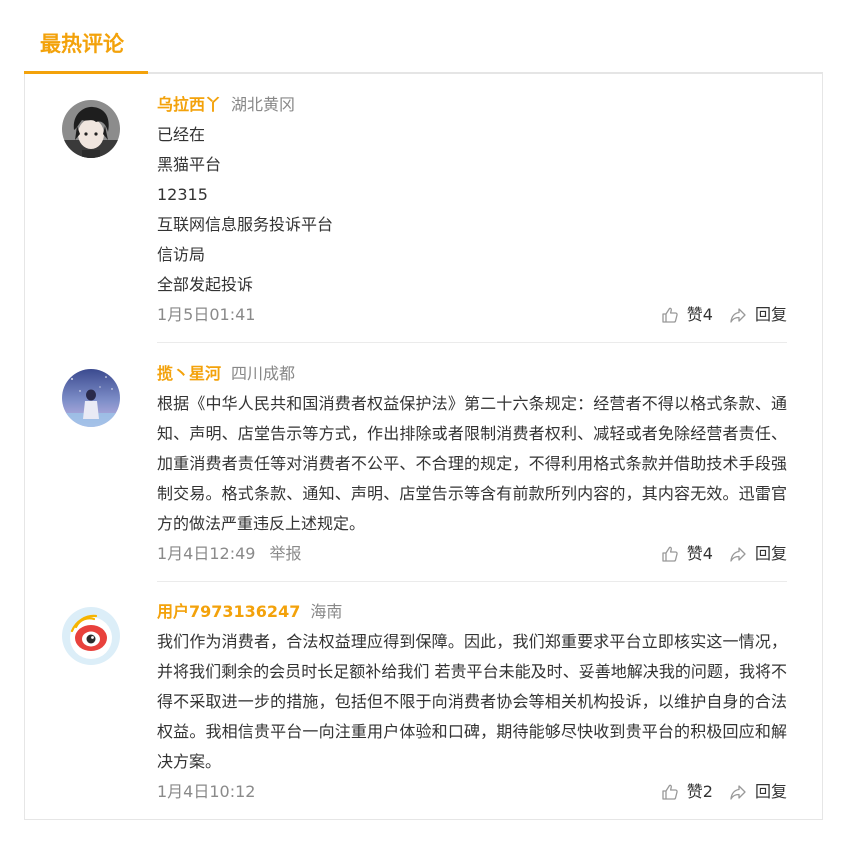  What do you see at coordinates (699, 791) in the screenshot?
I see `like-count-label: 赞2` at bounding box center [699, 791].